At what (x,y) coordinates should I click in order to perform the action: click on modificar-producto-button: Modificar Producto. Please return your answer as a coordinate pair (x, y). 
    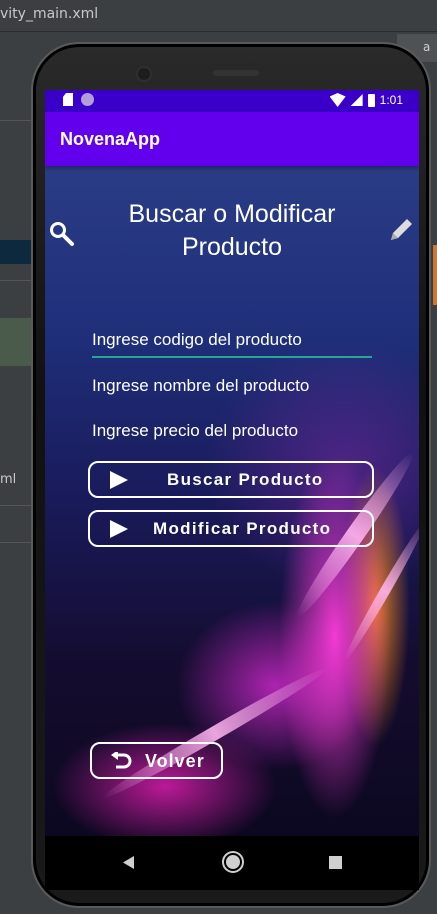
    Looking at the image, I should click on (231, 528).